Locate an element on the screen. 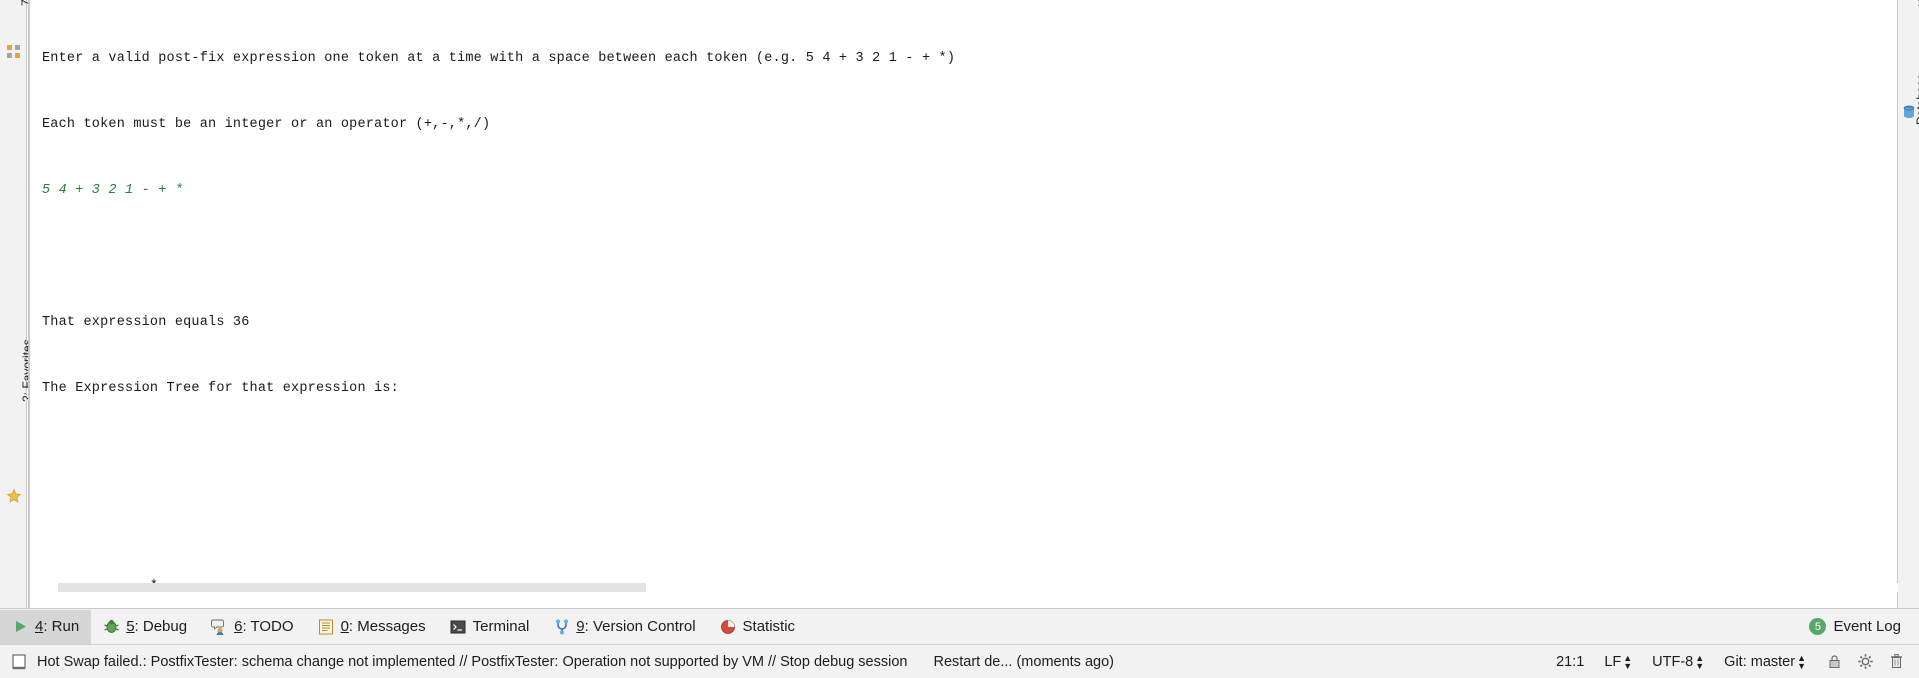 The height and width of the screenshot is (678, 1919). event-log-button: 5 Event Log is located at coordinates (1859, 626).